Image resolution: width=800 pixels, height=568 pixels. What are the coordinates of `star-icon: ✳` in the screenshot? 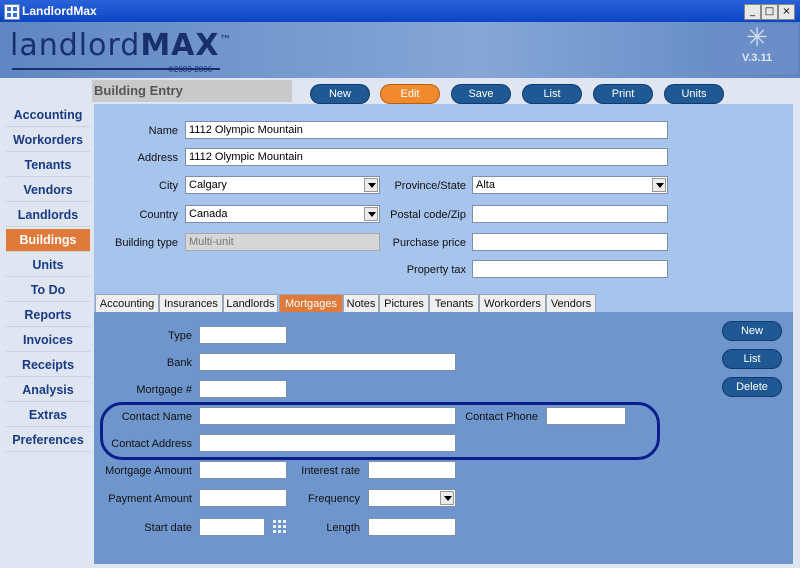 It's located at (757, 38).